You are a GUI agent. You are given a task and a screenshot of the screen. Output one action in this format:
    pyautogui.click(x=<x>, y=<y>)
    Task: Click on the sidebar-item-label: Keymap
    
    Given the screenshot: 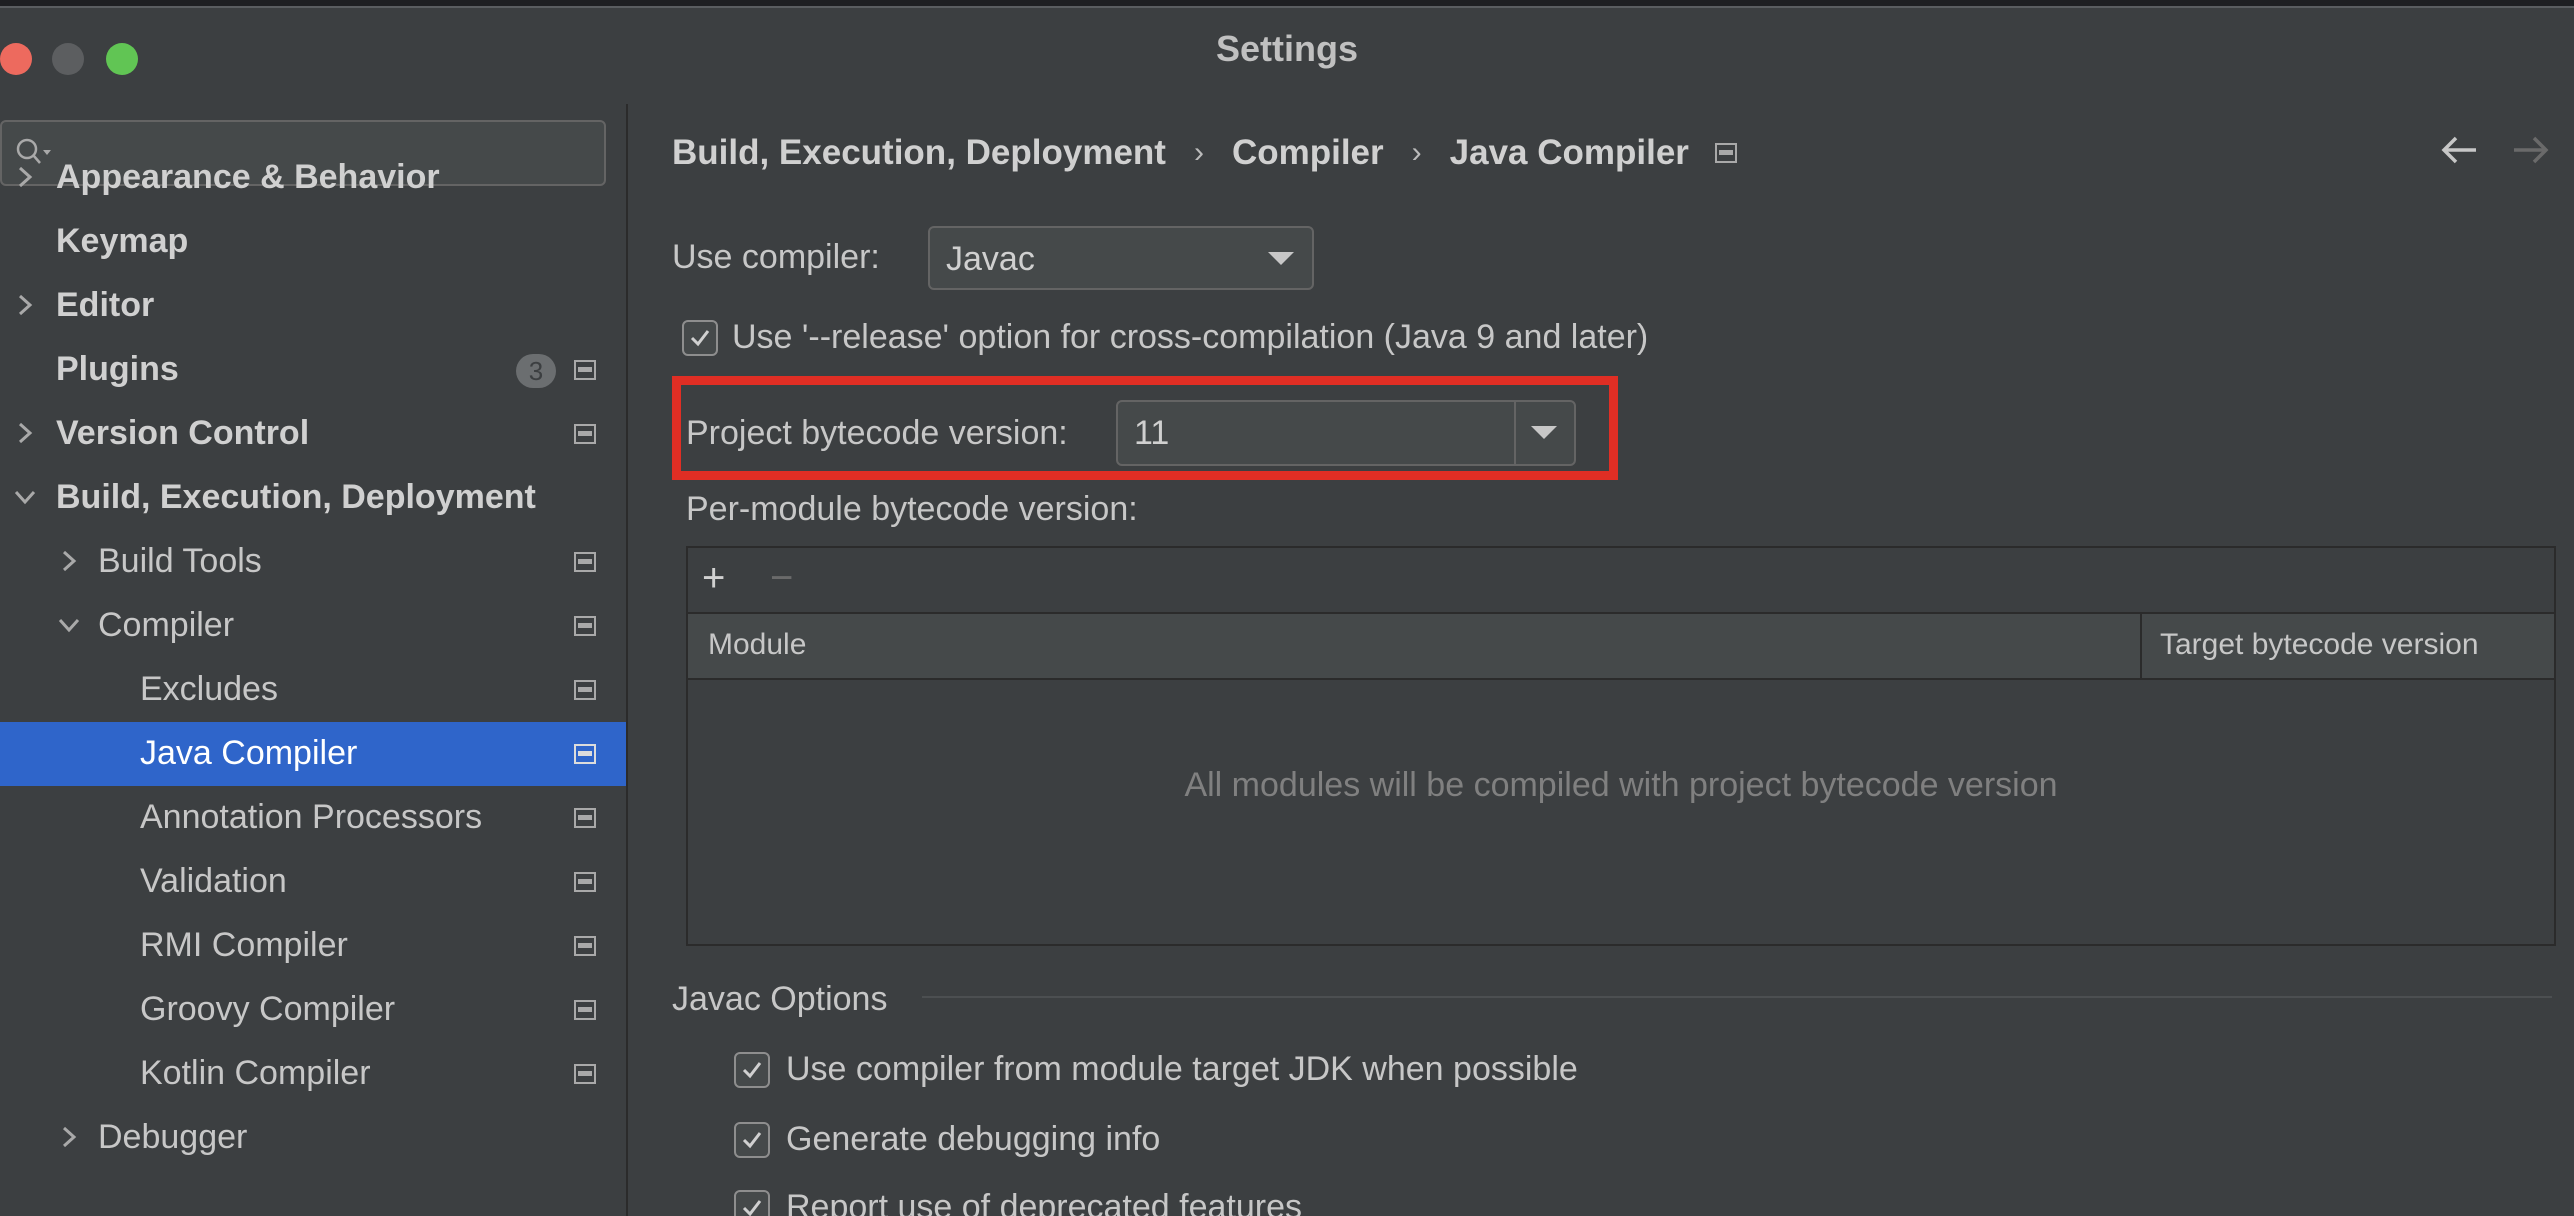 What is the action you would take?
    pyautogui.click(x=122, y=241)
    